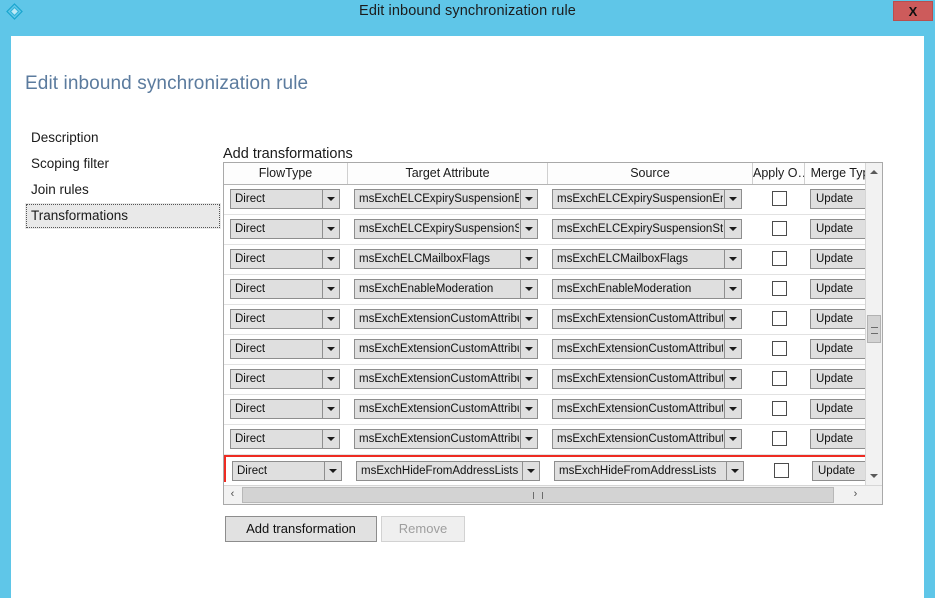 The height and width of the screenshot is (598, 935). What do you see at coordinates (448, 471) in the screenshot?
I see `target-attribute-dropdown: msExchHideFromAddressLists` at bounding box center [448, 471].